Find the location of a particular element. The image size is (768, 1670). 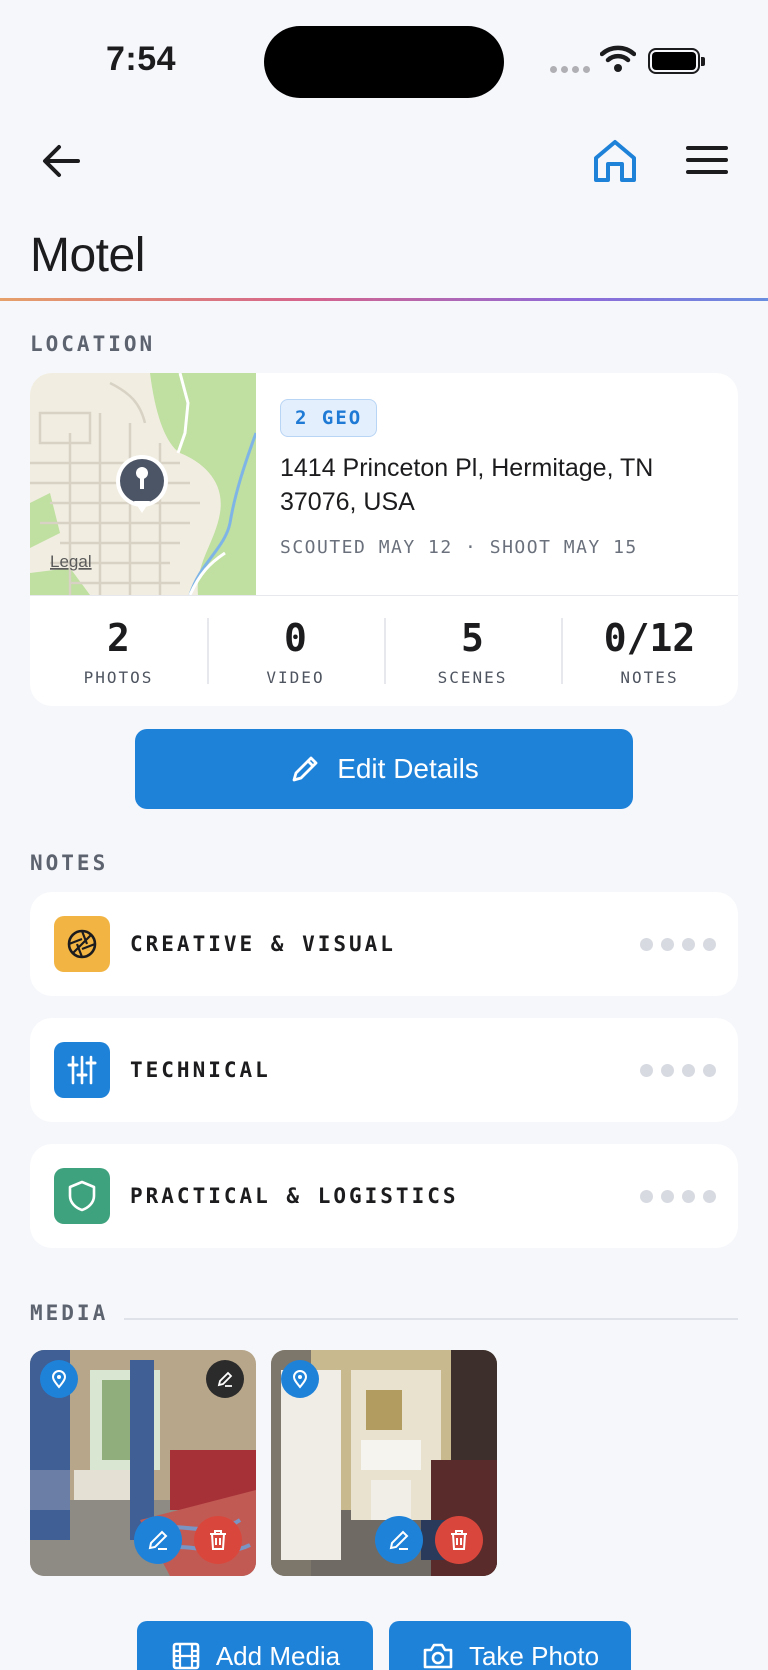

note-title: CREATIVE & VISUAL is located at coordinates (263, 944).